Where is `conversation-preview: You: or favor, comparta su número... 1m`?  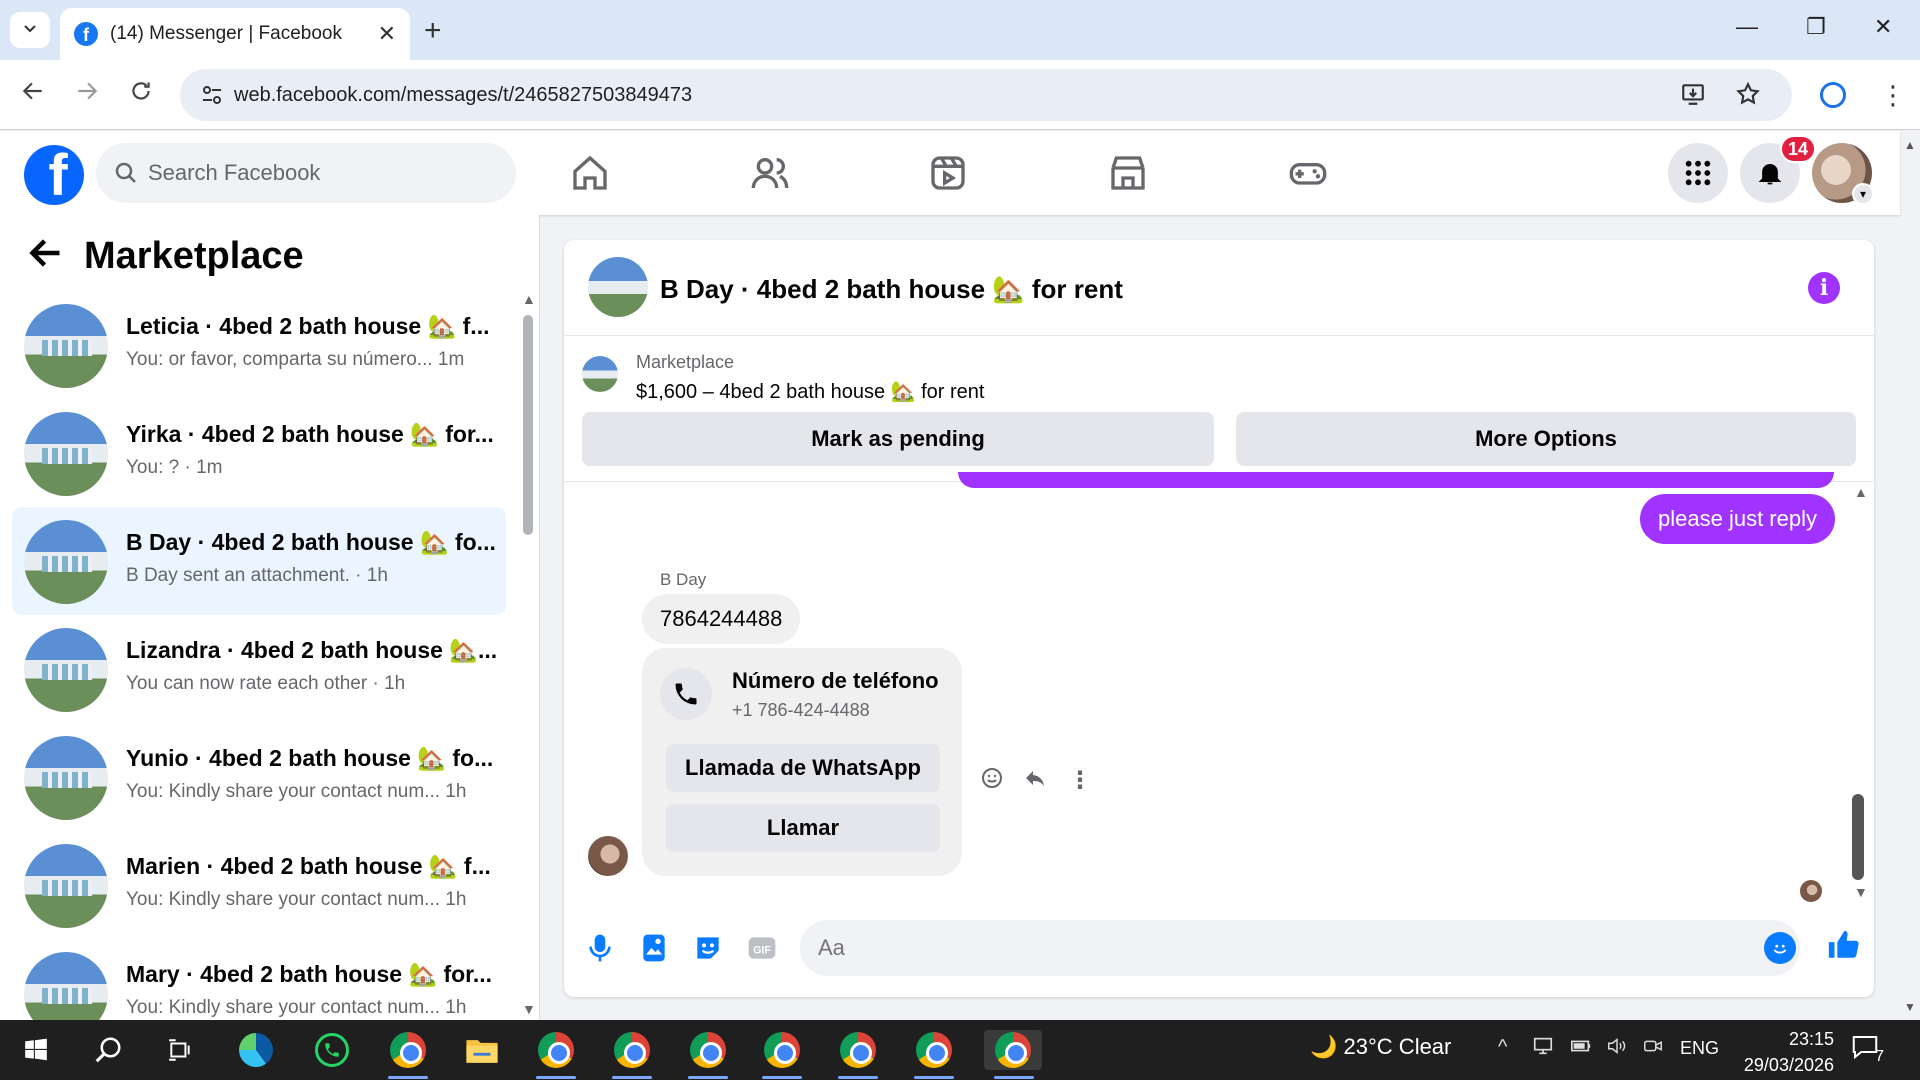
conversation-preview: You: or favor, comparta su número... 1m is located at coordinates (295, 359).